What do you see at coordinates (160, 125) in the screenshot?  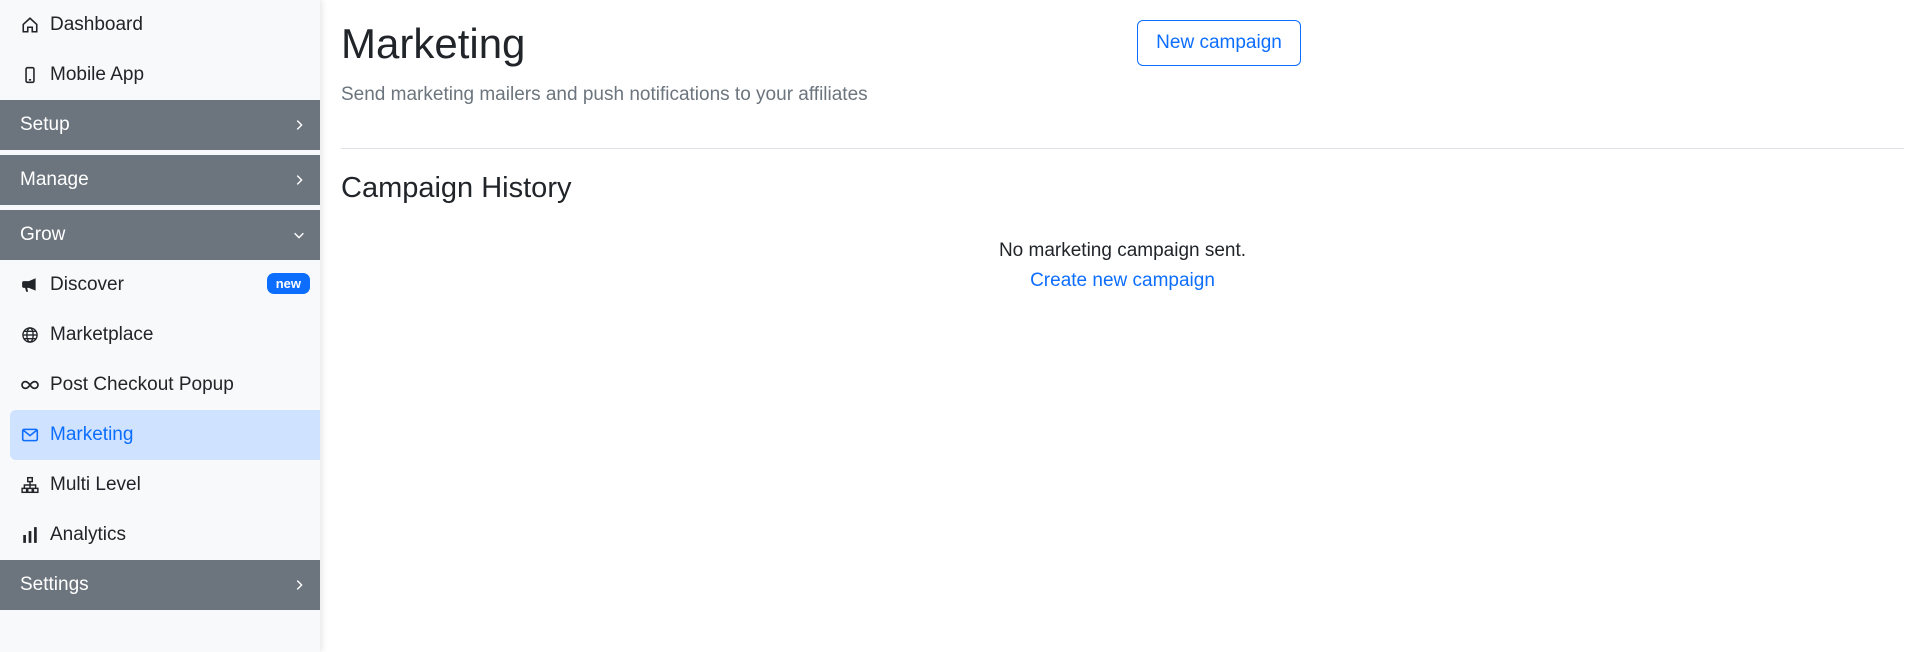 I see `sidebar-section-setup: Setup` at bounding box center [160, 125].